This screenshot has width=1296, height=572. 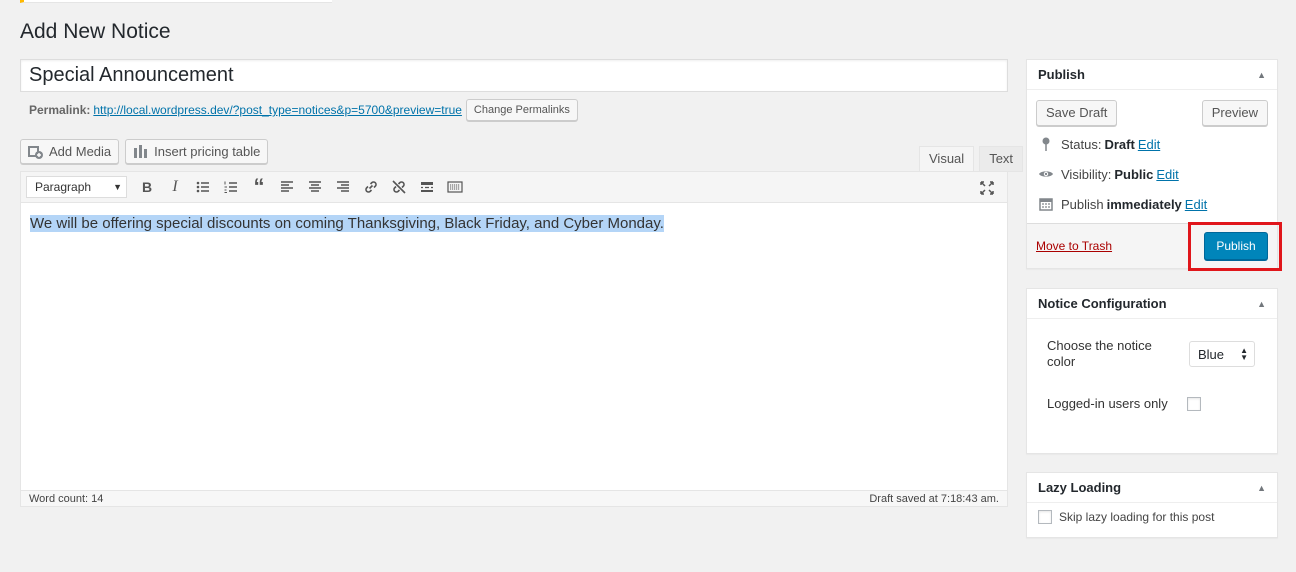 I want to click on skip-lazy-row: Skip lazy loading for this post, so click(x=1152, y=517).